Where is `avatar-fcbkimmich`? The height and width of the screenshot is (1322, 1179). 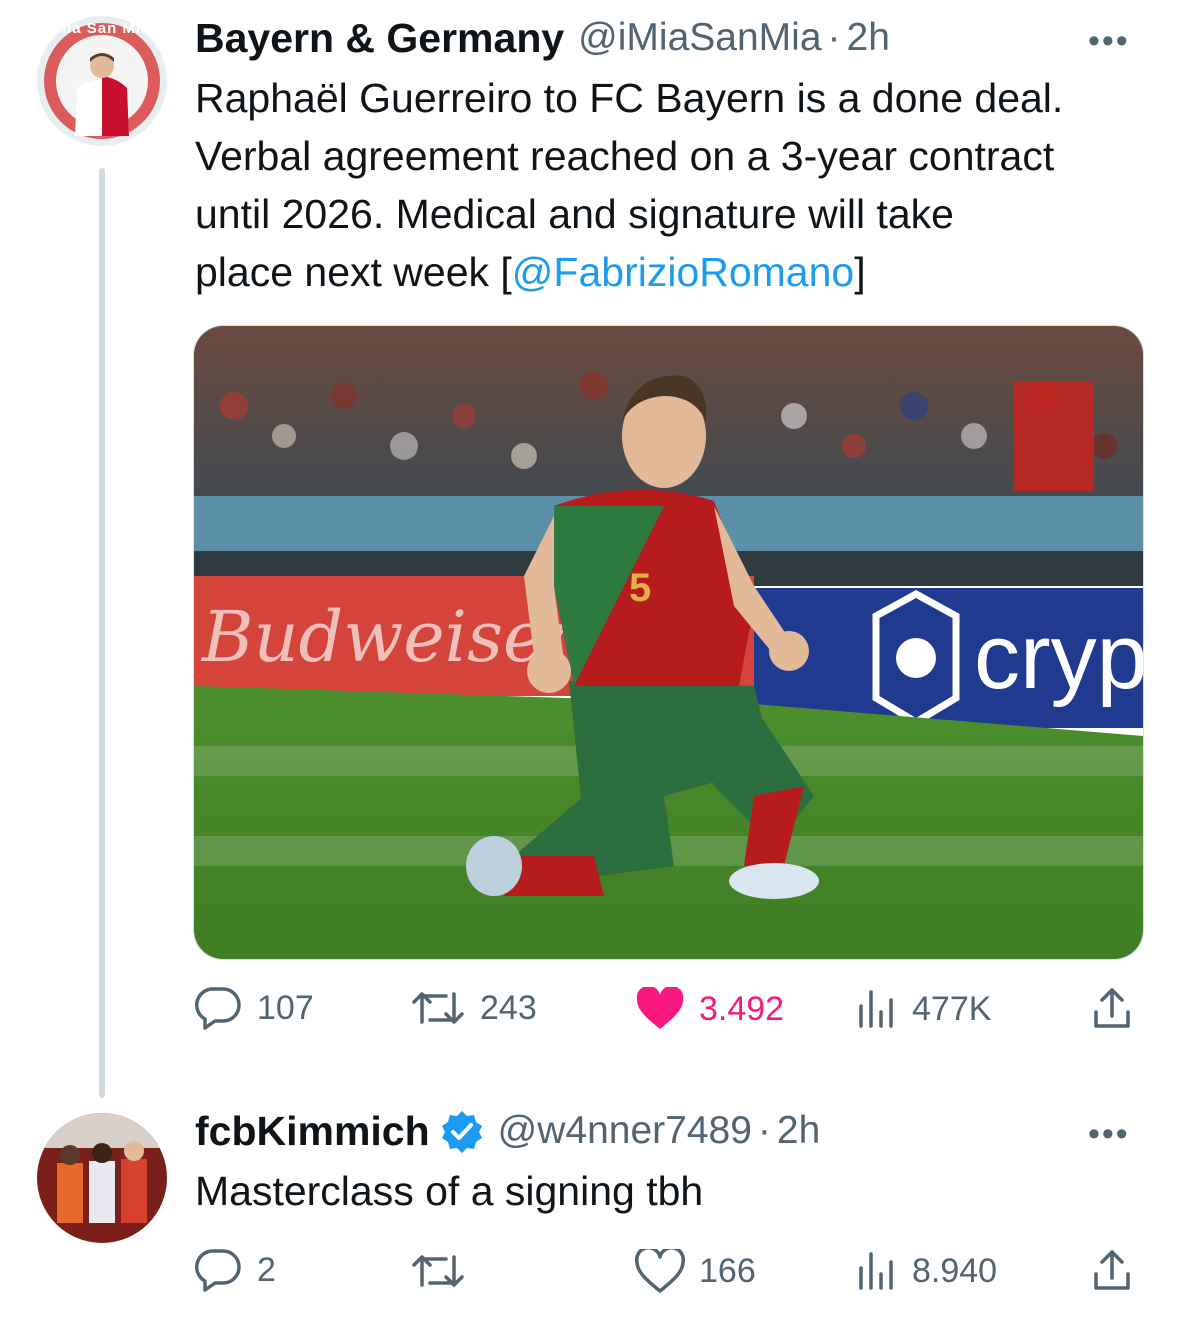 avatar-fcbkimmich is located at coordinates (102, 1178).